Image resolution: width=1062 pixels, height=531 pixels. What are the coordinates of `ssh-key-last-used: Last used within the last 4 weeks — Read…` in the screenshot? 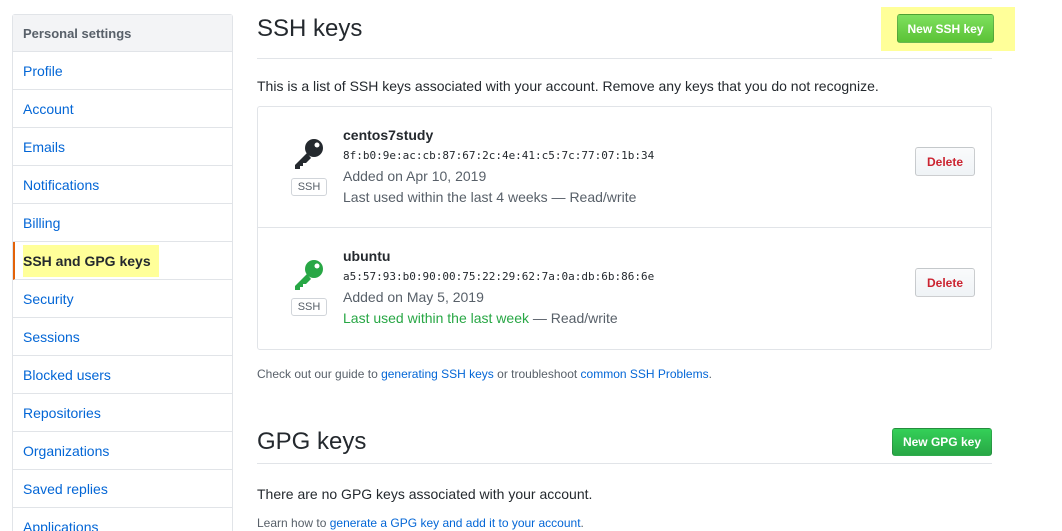 It's located at (498, 199).